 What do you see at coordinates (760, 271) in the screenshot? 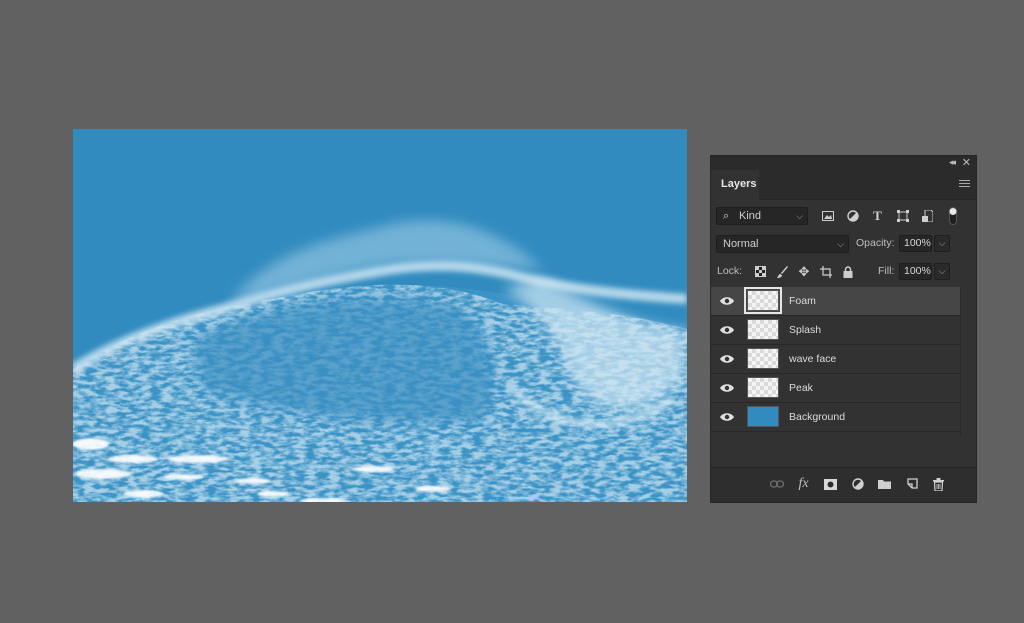
I see `lock-transparent-pixels-icon` at bounding box center [760, 271].